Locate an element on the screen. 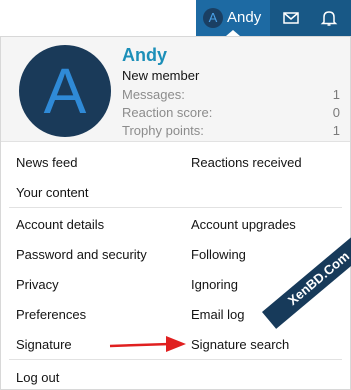  divider is located at coordinates (175, 207).